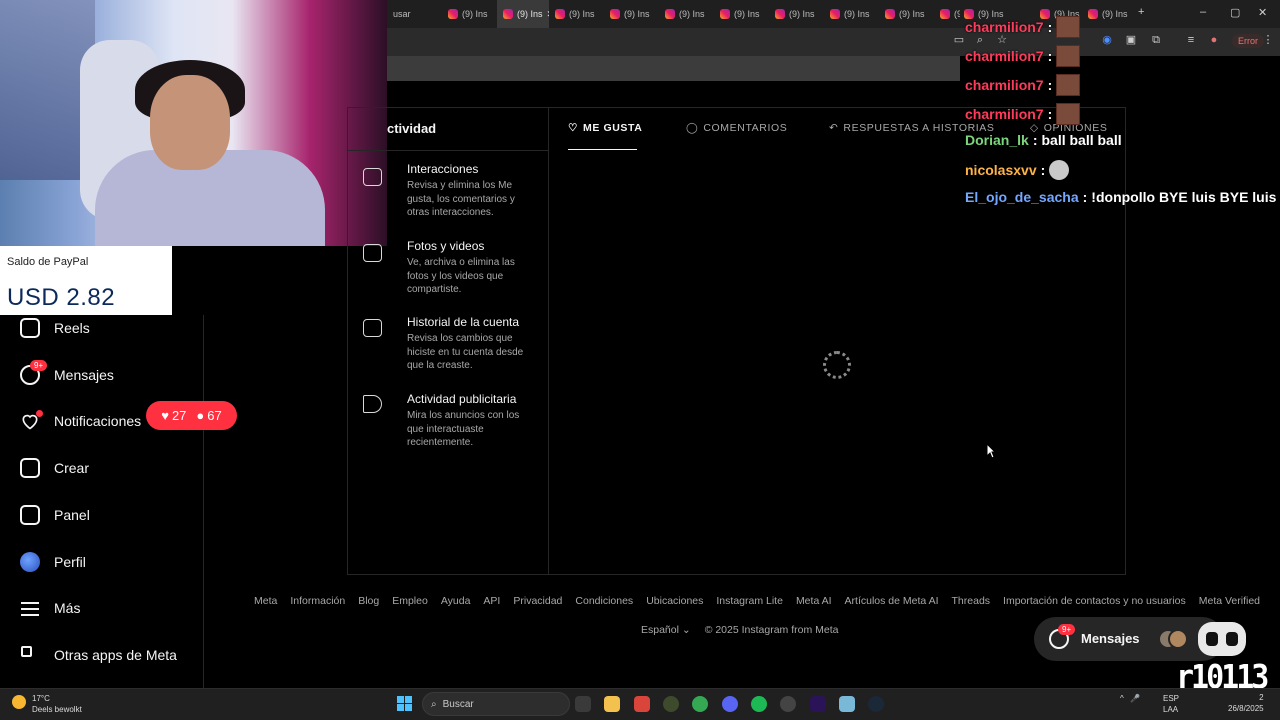 Image resolution: width=1280 pixels, height=720 pixels. I want to click on browser-error-chip: Error, so click(1248, 41).